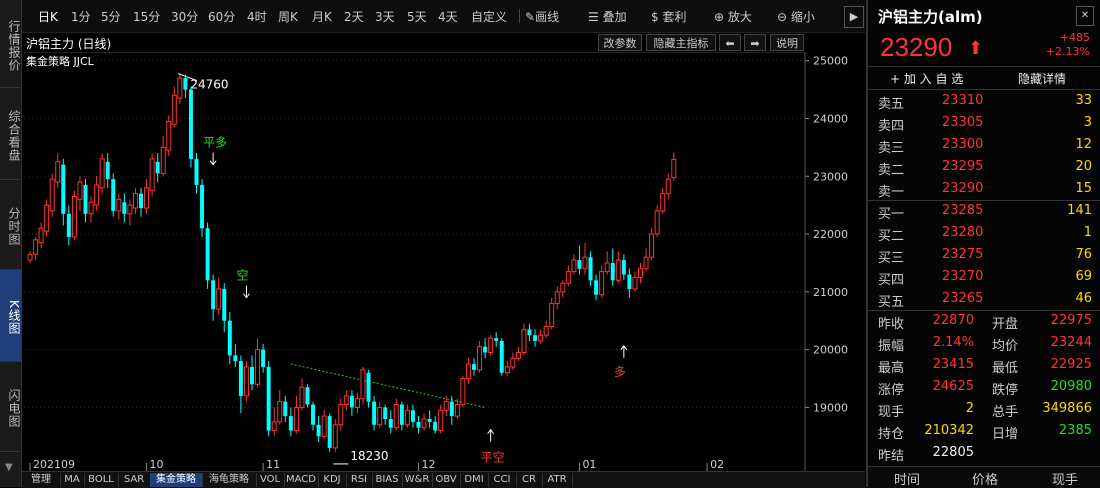 The height and width of the screenshot is (488, 1100). What do you see at coordinates (10, 44) in the screenshot?
I see `tab-quote: 行情报价` at bounding box center [10, 44].